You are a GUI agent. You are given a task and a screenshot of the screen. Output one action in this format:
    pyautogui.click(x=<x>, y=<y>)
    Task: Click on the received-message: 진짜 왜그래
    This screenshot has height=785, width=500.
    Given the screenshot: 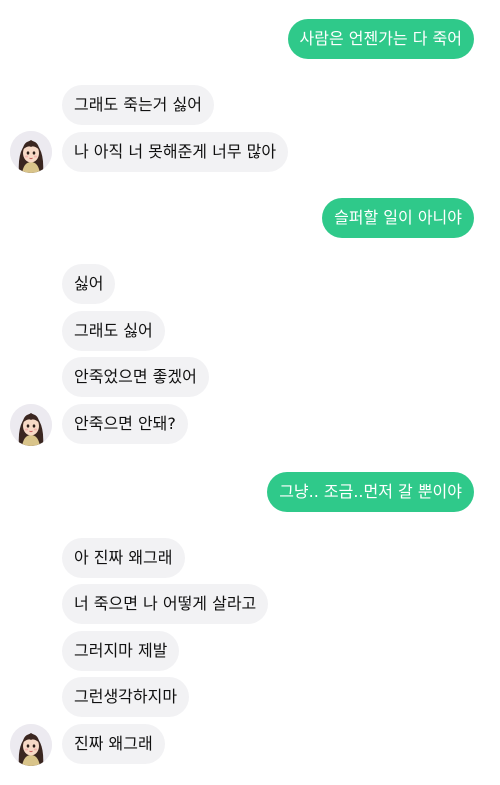 What is the action you would take?
    pyautogui.click(x=113, y=744)
    